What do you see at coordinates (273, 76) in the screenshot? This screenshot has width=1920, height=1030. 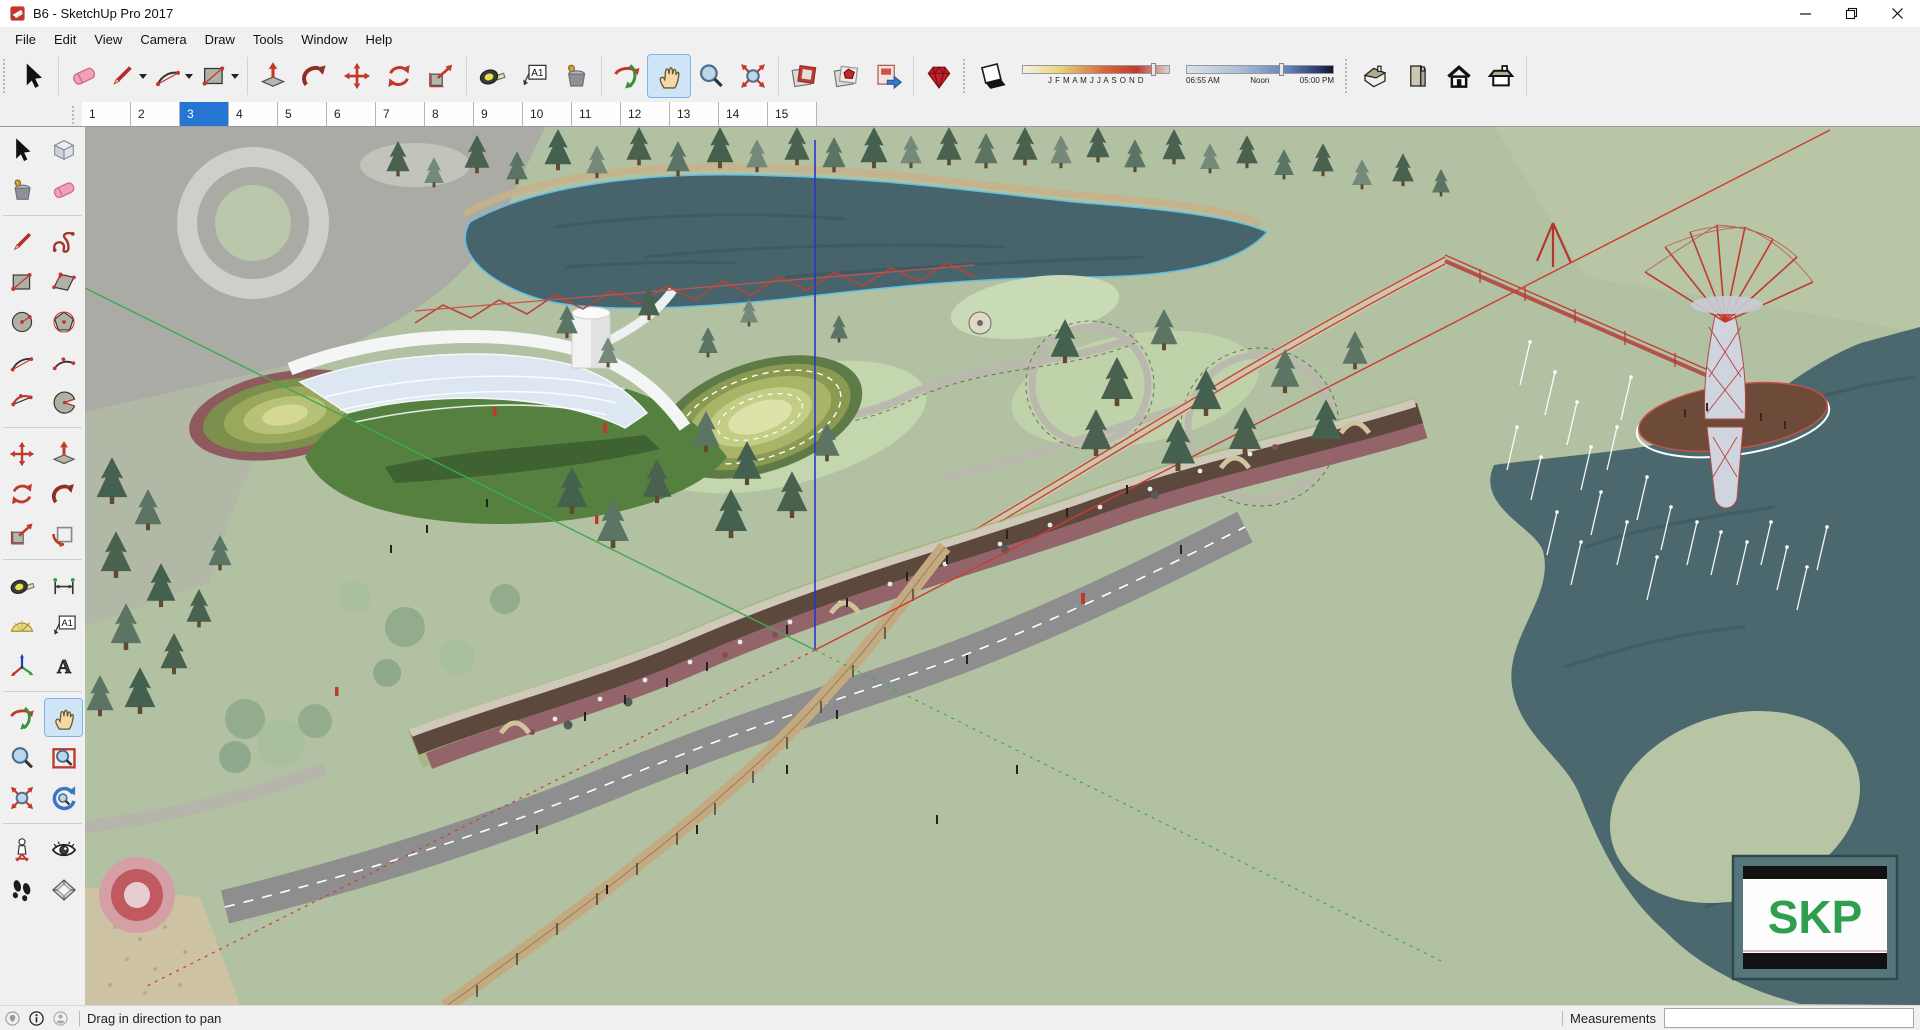 I see `push-pull-tool-button` at bounding box center [273, 76].